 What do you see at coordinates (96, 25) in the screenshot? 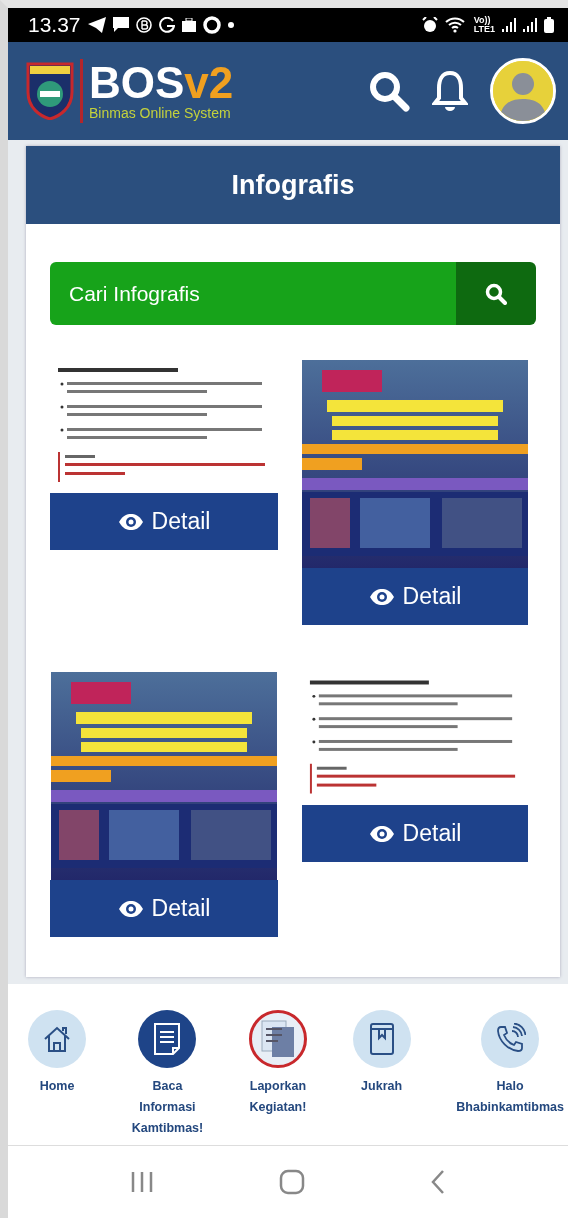
I see `send-icon` at bounding box center [96, 25].